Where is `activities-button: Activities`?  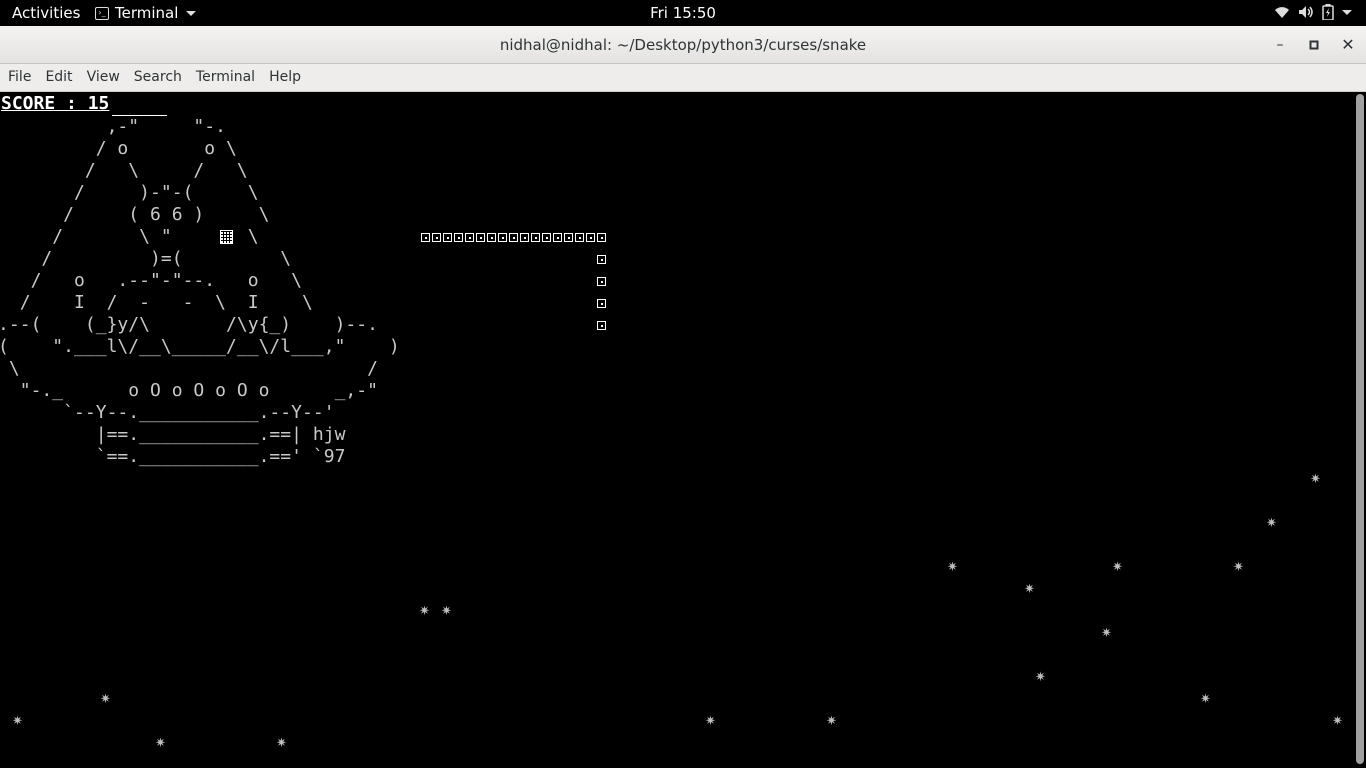 activities-button: Activities is located at coordinates (46, 13).